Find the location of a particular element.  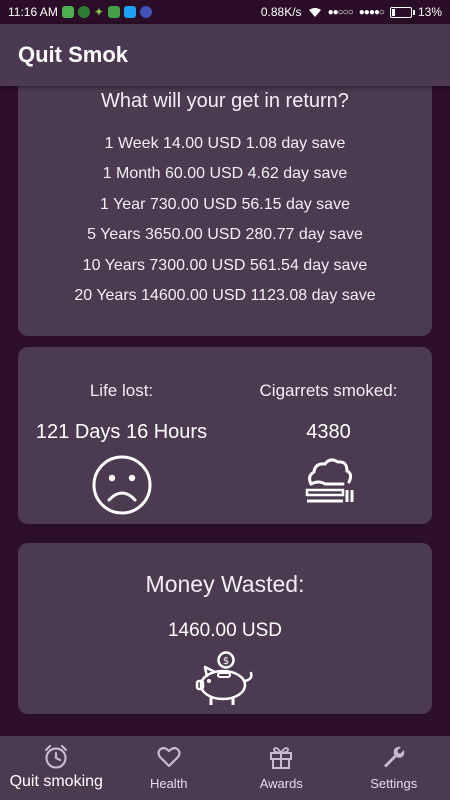

returns-title: What will your get in return? is located at coordinates (225, 101).